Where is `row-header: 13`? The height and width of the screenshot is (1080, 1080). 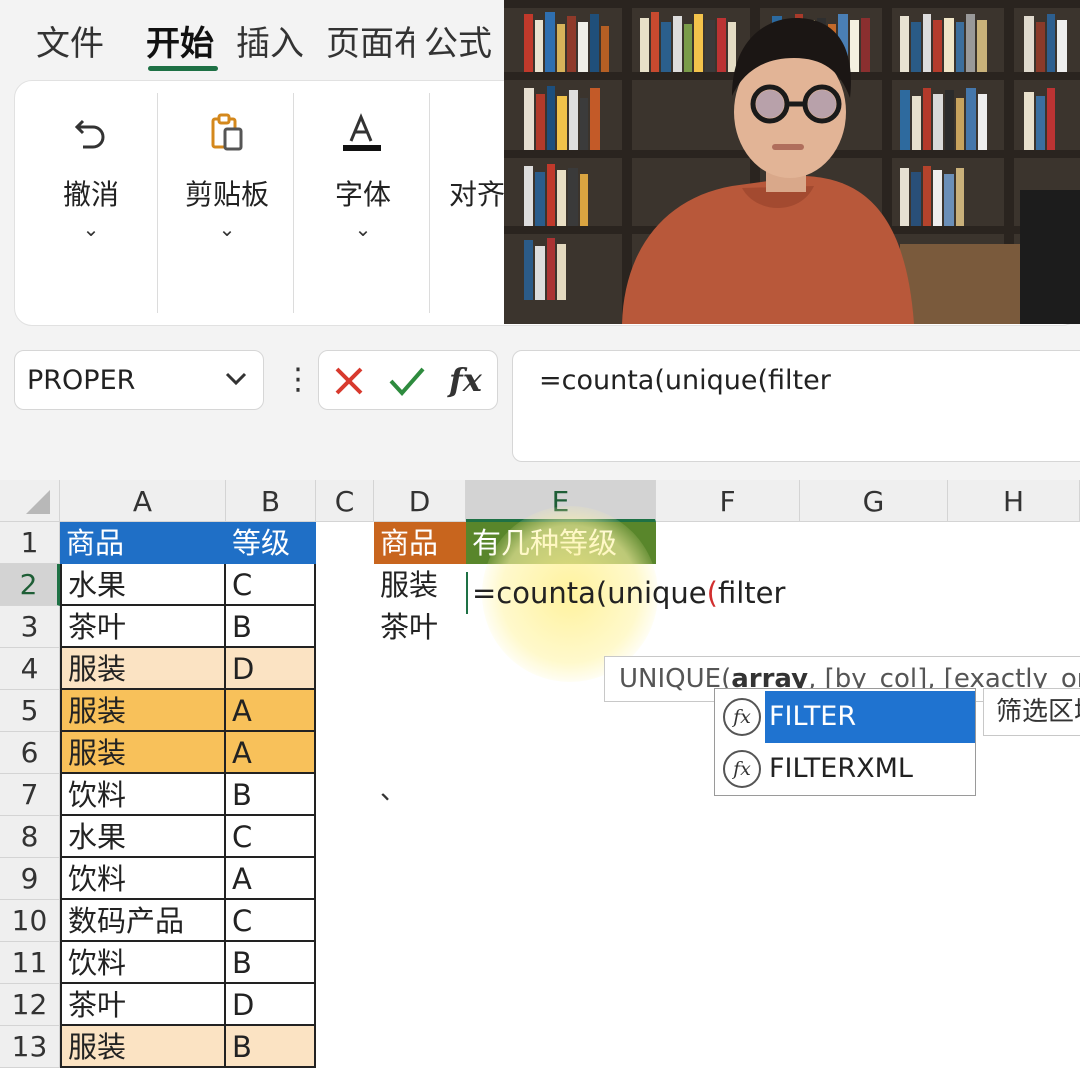 row-header: 13 is located at coordinates (30, 1047).